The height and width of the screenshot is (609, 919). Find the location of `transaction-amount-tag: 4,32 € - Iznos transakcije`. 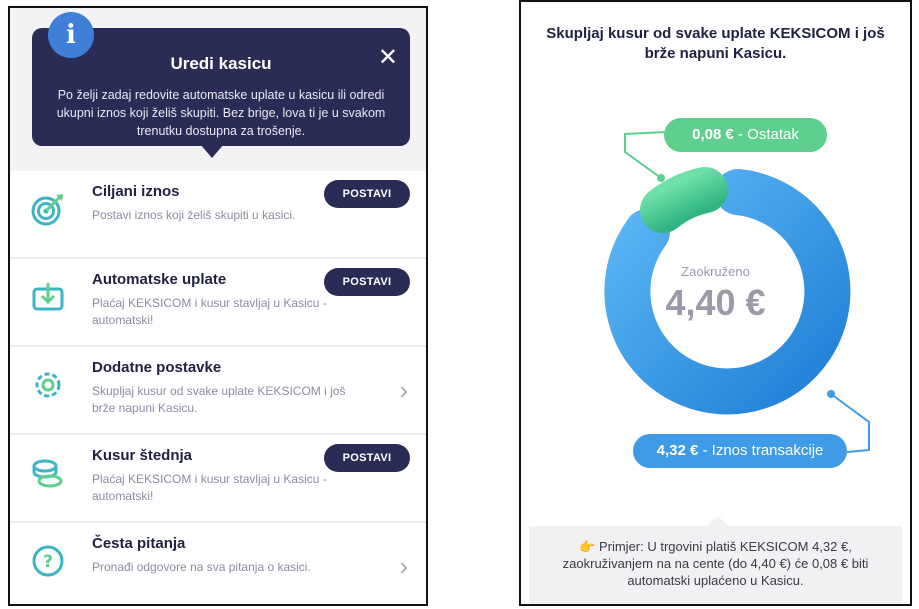

transaction-amount-tag: 4,32 € - Iznos transakcije is located at coordinates (740, 451).